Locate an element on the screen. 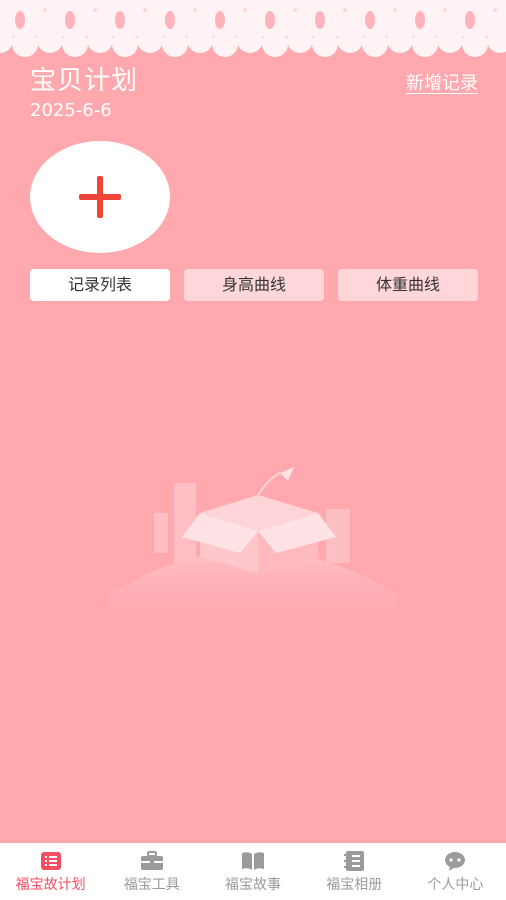 This screenshot has width=506, height=900. tabbar-label: 福宝工具 is located at coordinates (151, 885).